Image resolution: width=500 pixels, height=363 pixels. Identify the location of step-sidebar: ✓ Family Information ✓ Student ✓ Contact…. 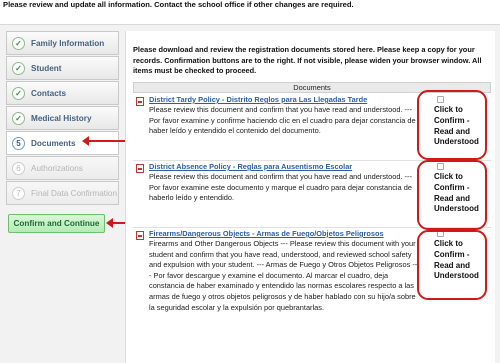
(62, 118).